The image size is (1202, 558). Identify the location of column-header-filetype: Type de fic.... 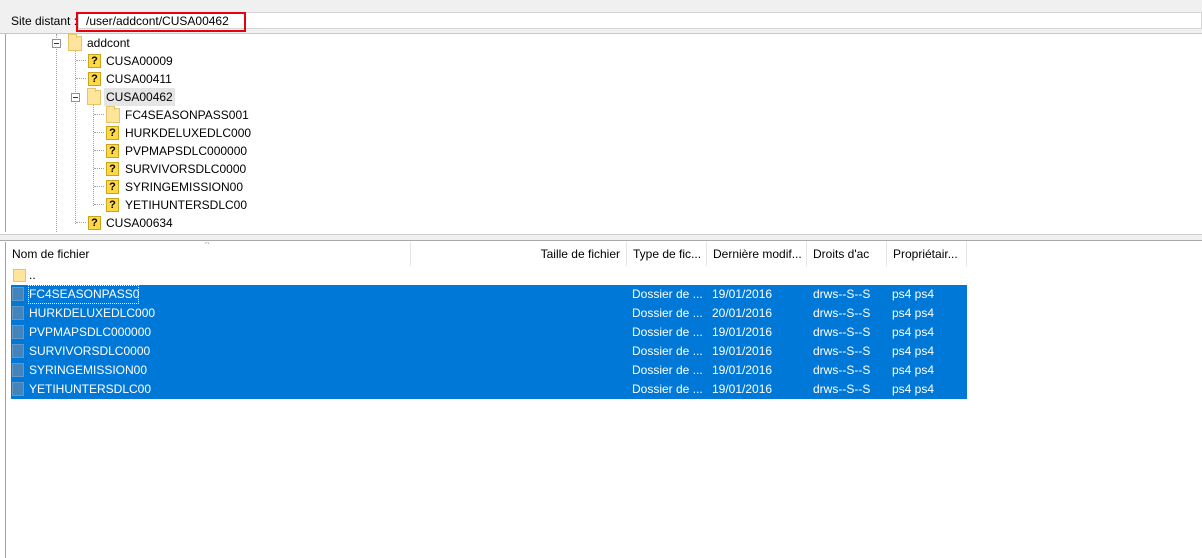
(667, 254).